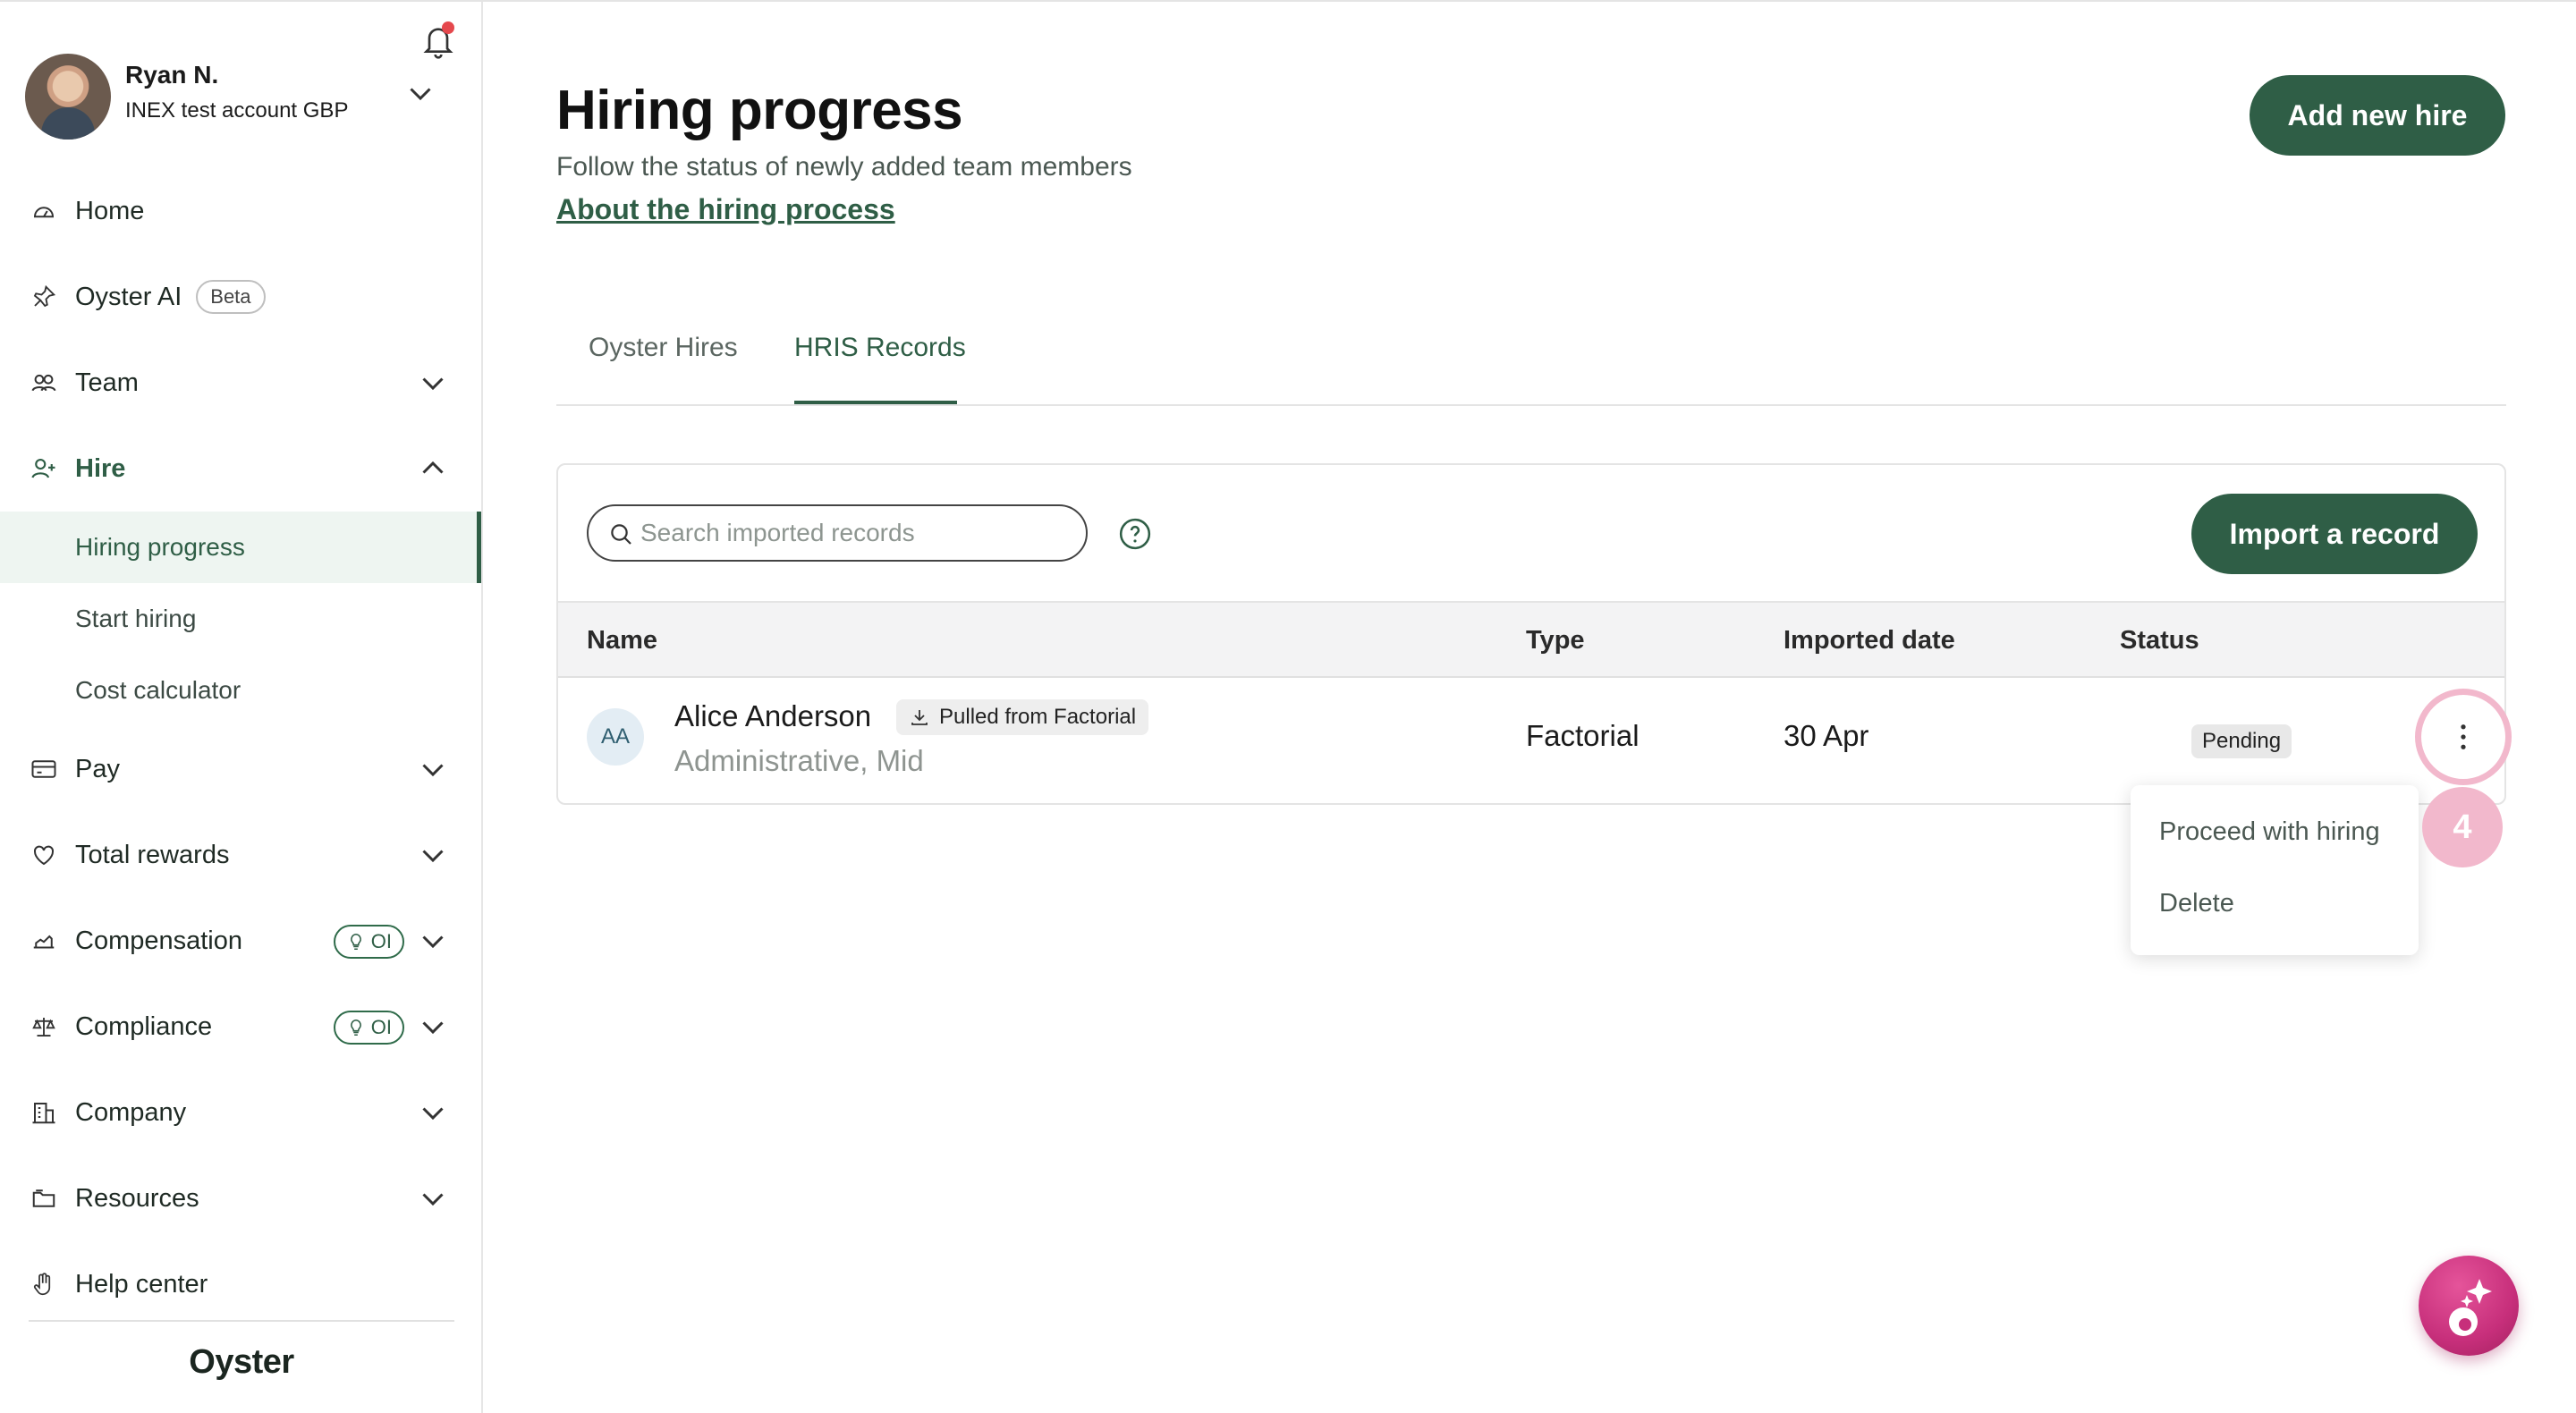 The height and width of the screenshot is (1413, 2576). I want to click on column-header-type: Type, so click(1555, 640).